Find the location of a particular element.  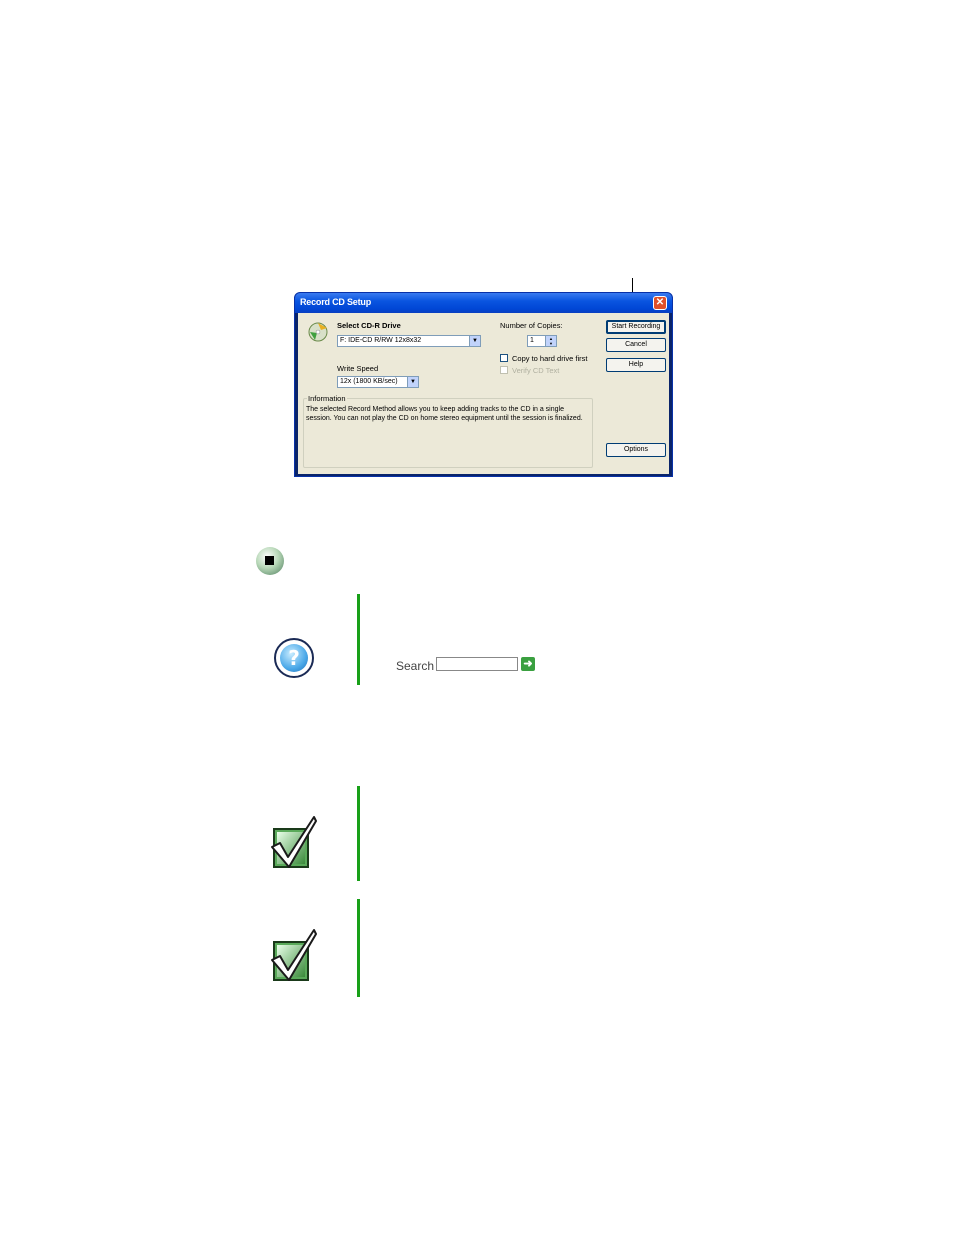

help-question-icon: ? is located at coordinates (294, 658).